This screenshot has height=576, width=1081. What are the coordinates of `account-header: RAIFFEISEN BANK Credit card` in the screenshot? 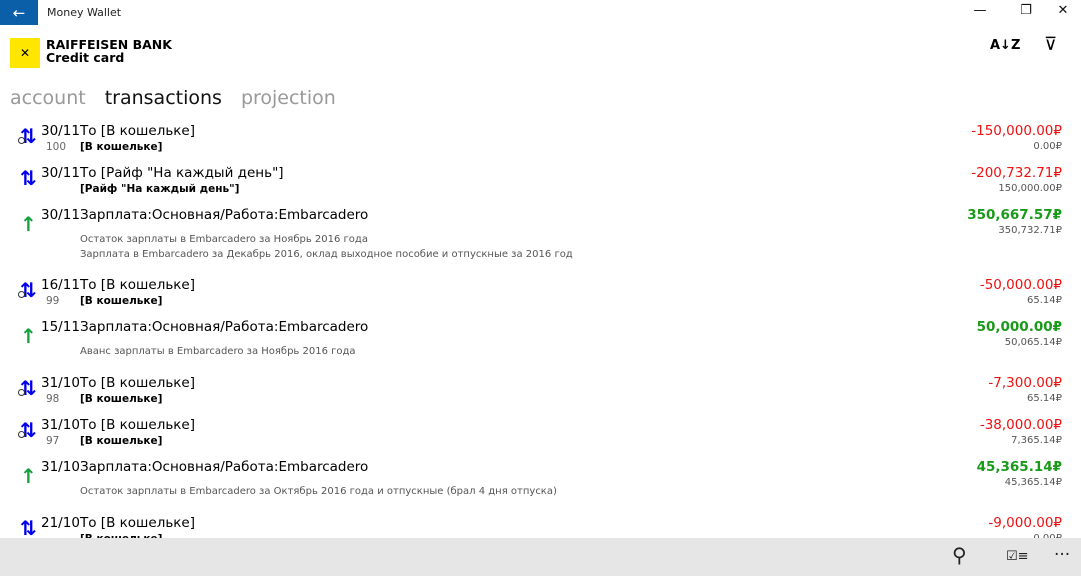 It's located at (109, 51).